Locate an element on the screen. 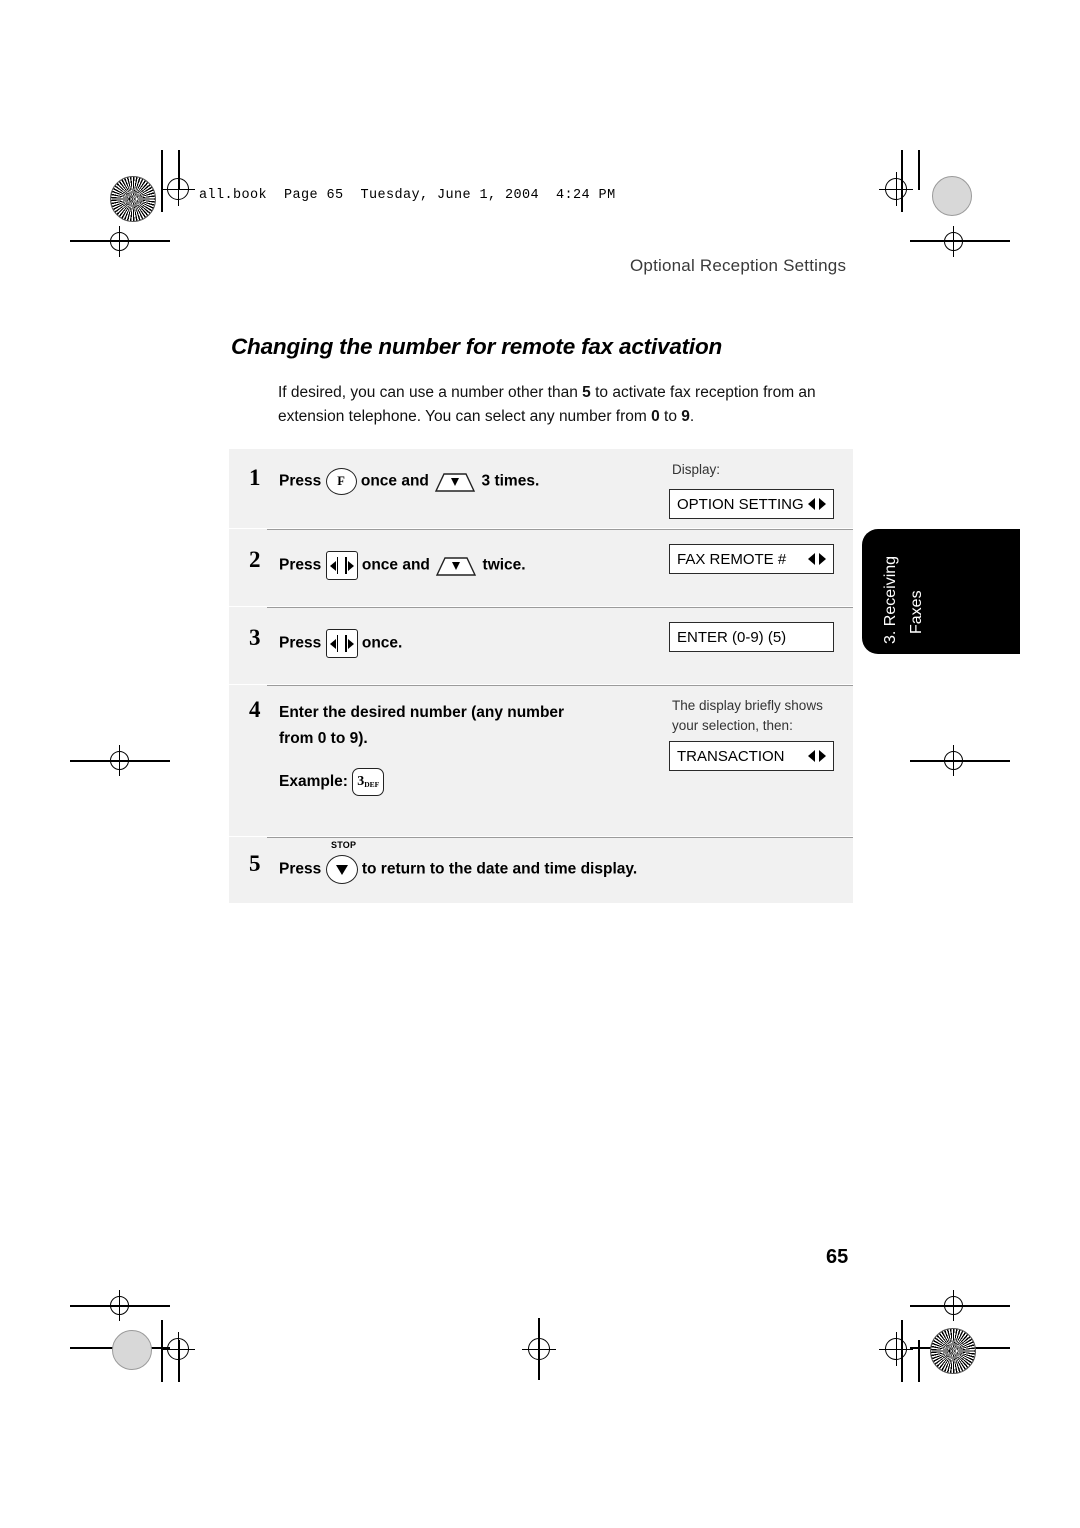 The image size is (1080, 1528). page-number: 65 is located at coordinates (837, 1257).